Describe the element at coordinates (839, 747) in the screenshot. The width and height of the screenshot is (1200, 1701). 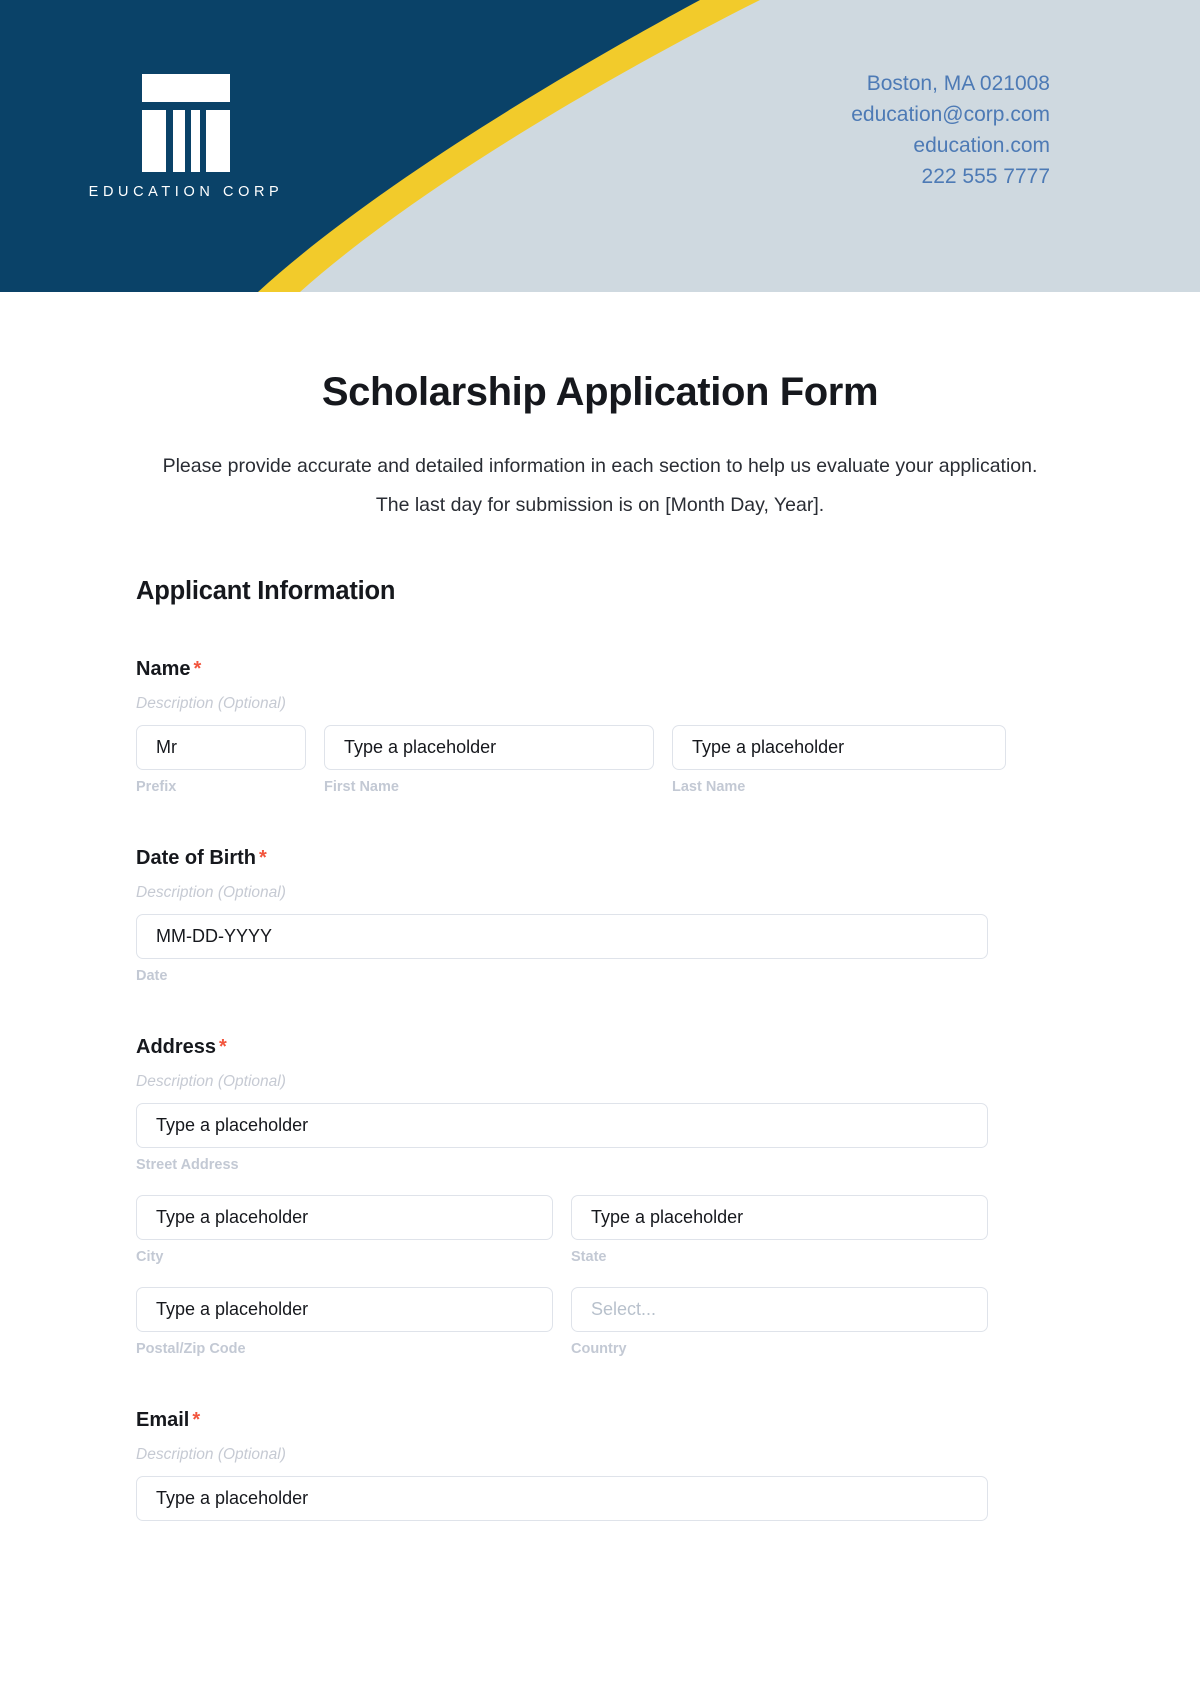
I see `last-name-input: Type a placeholder` at that location.